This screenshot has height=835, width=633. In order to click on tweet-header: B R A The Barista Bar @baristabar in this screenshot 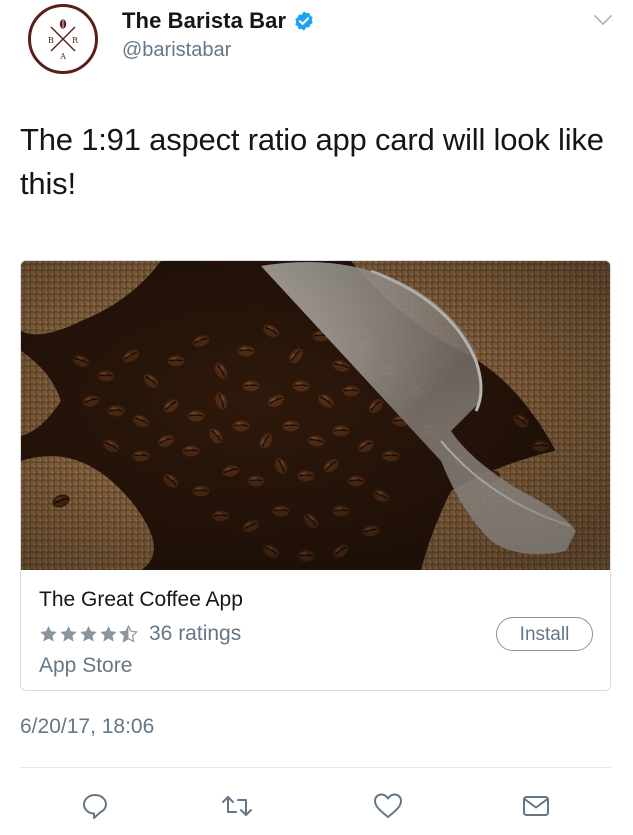, I will do `click(316, 45)`.